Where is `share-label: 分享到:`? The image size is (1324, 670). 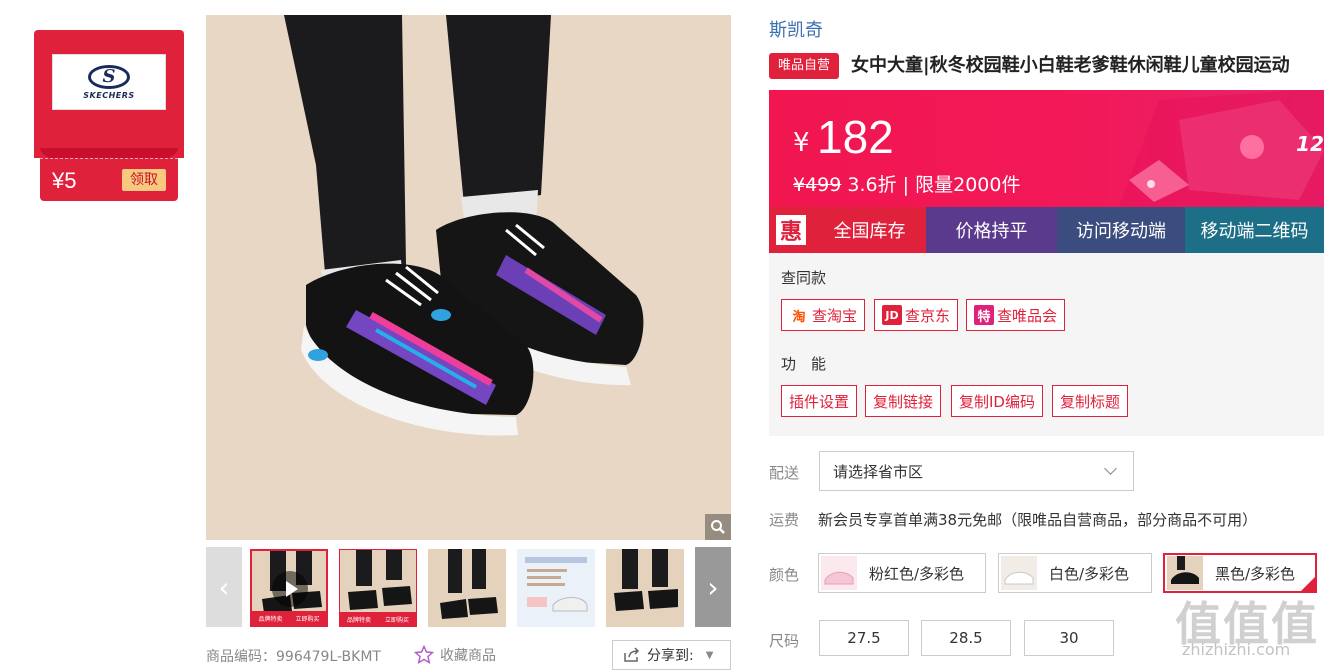
share-label: 分享到: is located at coordinates (670, 656).